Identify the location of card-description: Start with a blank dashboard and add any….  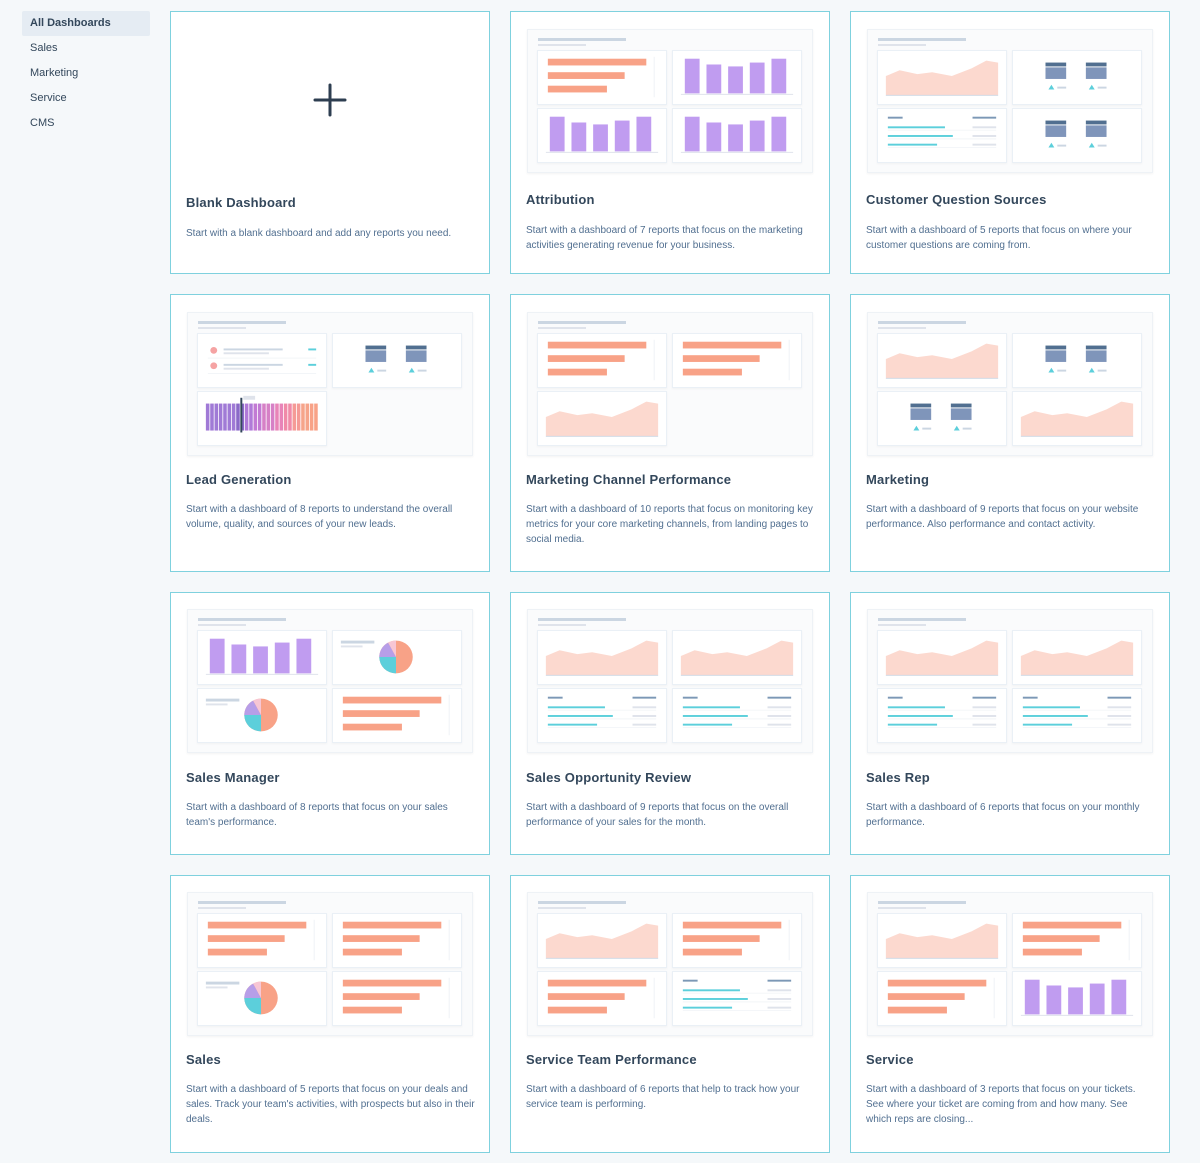
(319, 233).